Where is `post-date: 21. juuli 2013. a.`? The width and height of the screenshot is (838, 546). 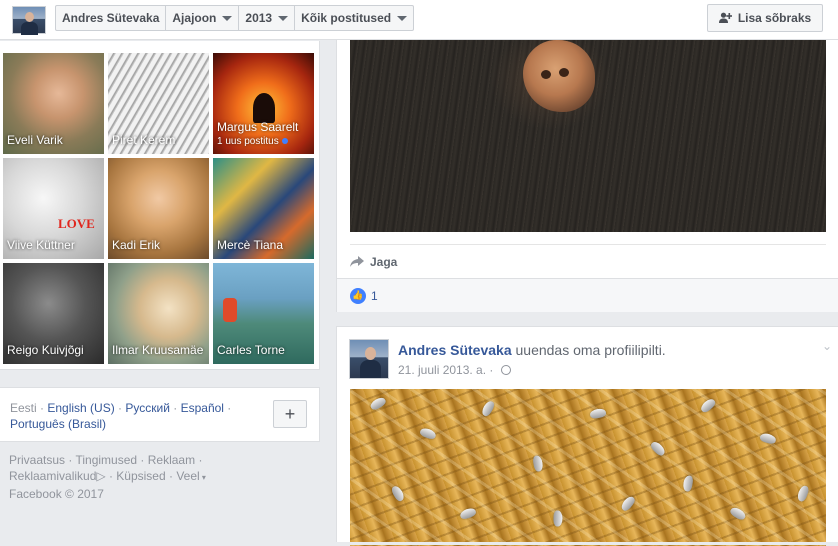 post-date: 21. juuli 2013. a. is located at coordinates (442, 370).